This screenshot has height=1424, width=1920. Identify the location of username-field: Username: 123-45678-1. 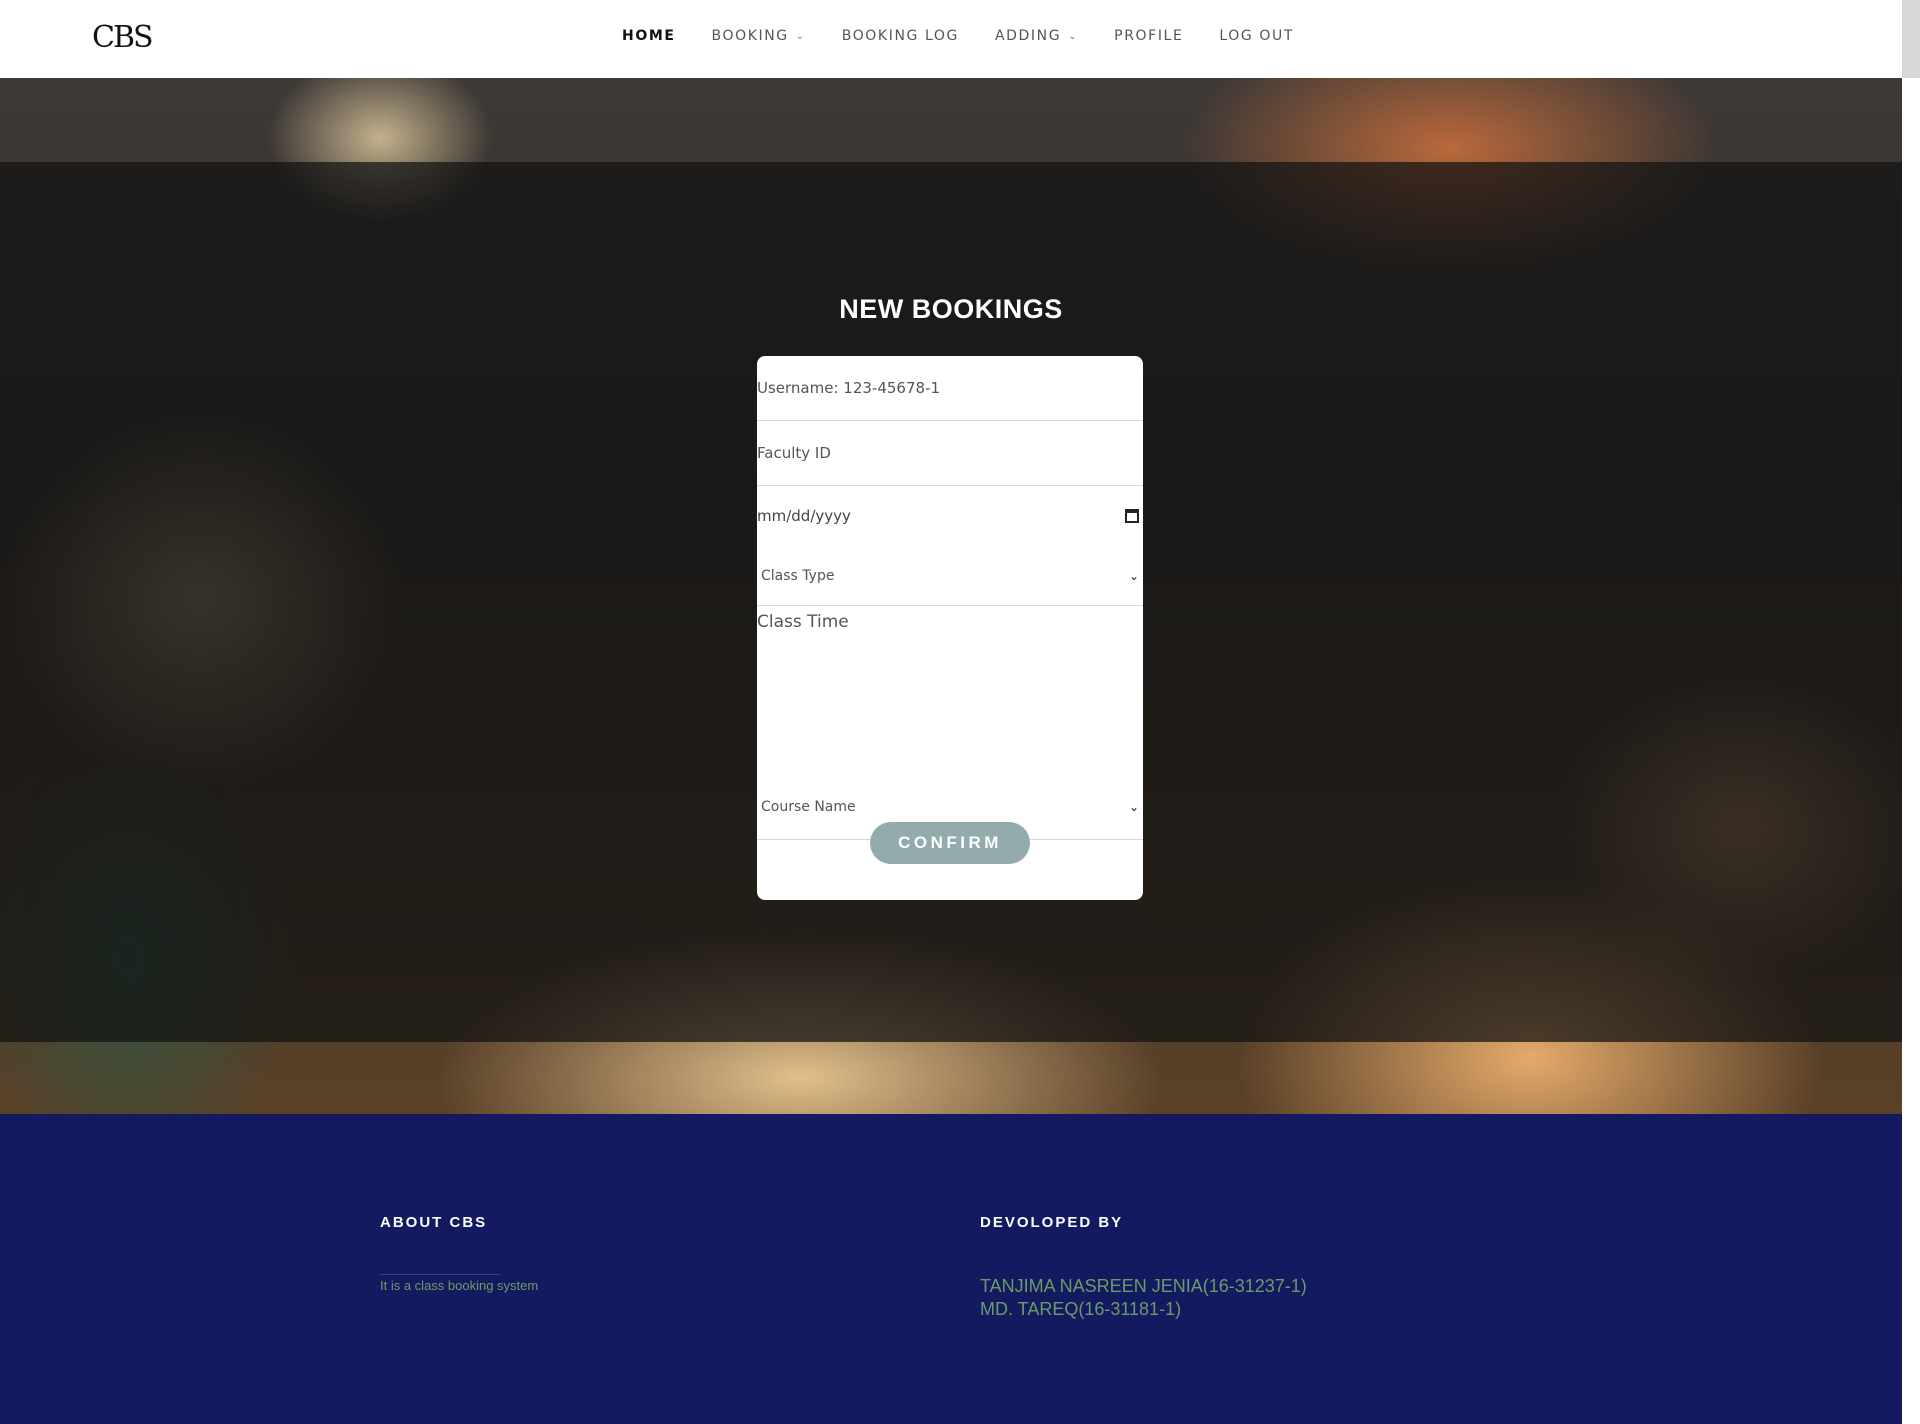
(950, 388).